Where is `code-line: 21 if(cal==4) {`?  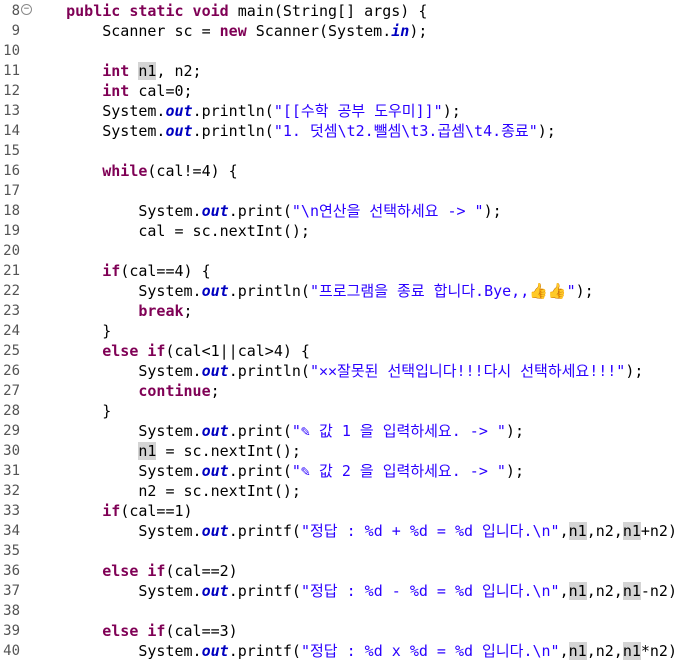
code-line: 21 if(cal==4) { is located at coordinates (338, 271).